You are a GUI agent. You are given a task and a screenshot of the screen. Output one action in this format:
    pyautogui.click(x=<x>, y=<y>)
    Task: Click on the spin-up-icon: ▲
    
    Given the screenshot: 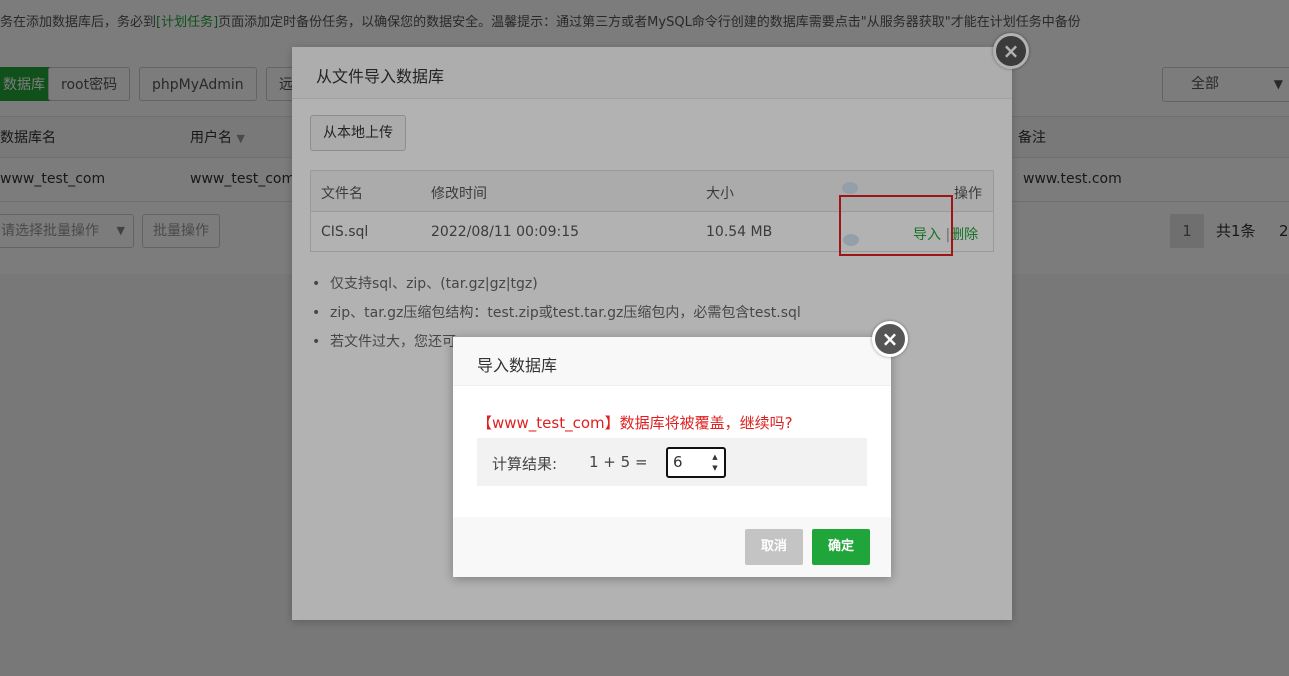 What is the action you would take?
    pyautogui.click(x=715, y=457)
    